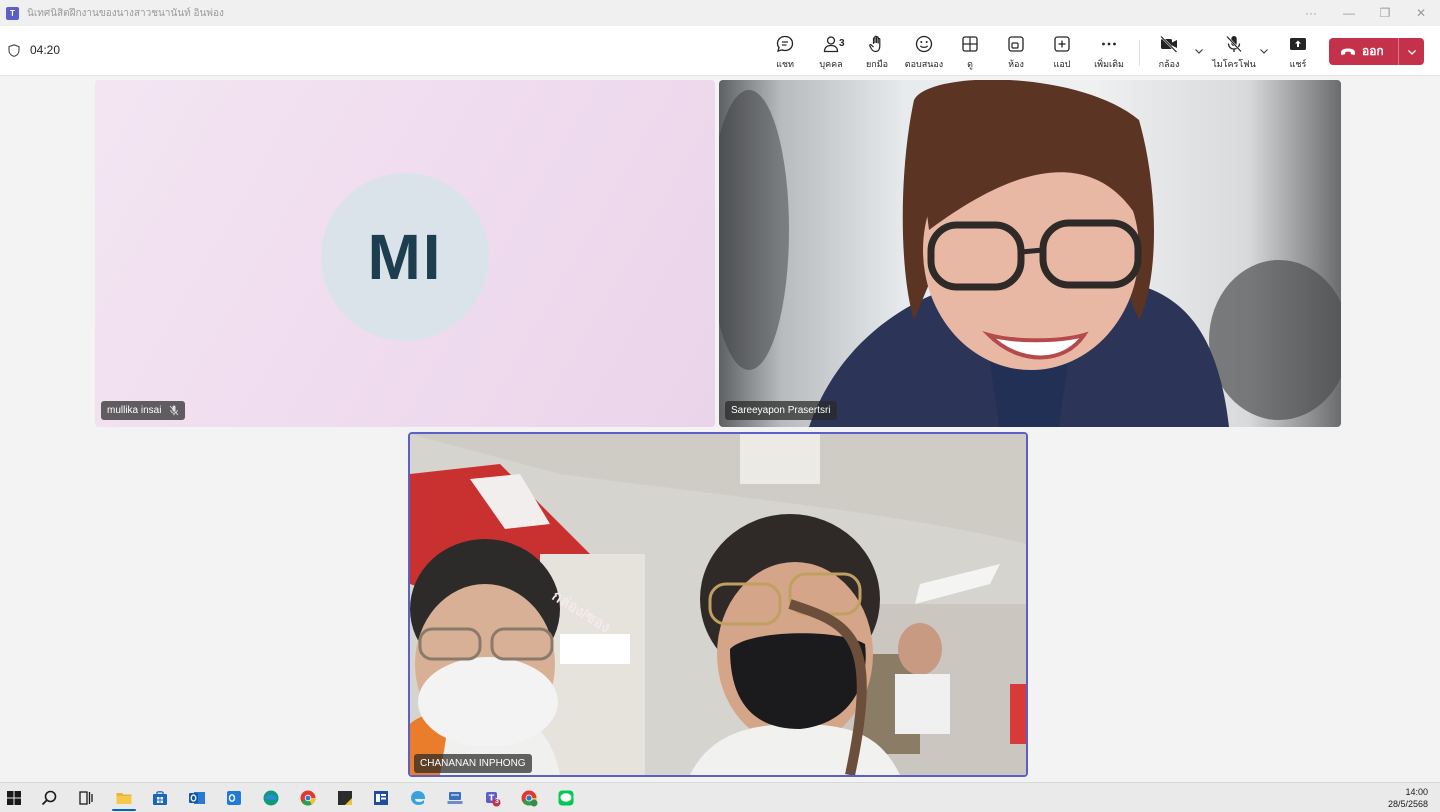 The image size is (1440, 812). What do you see at coordinates (1298, 44) in the screenshot?
I see `share-icon` at bounding box center [1298, 44].